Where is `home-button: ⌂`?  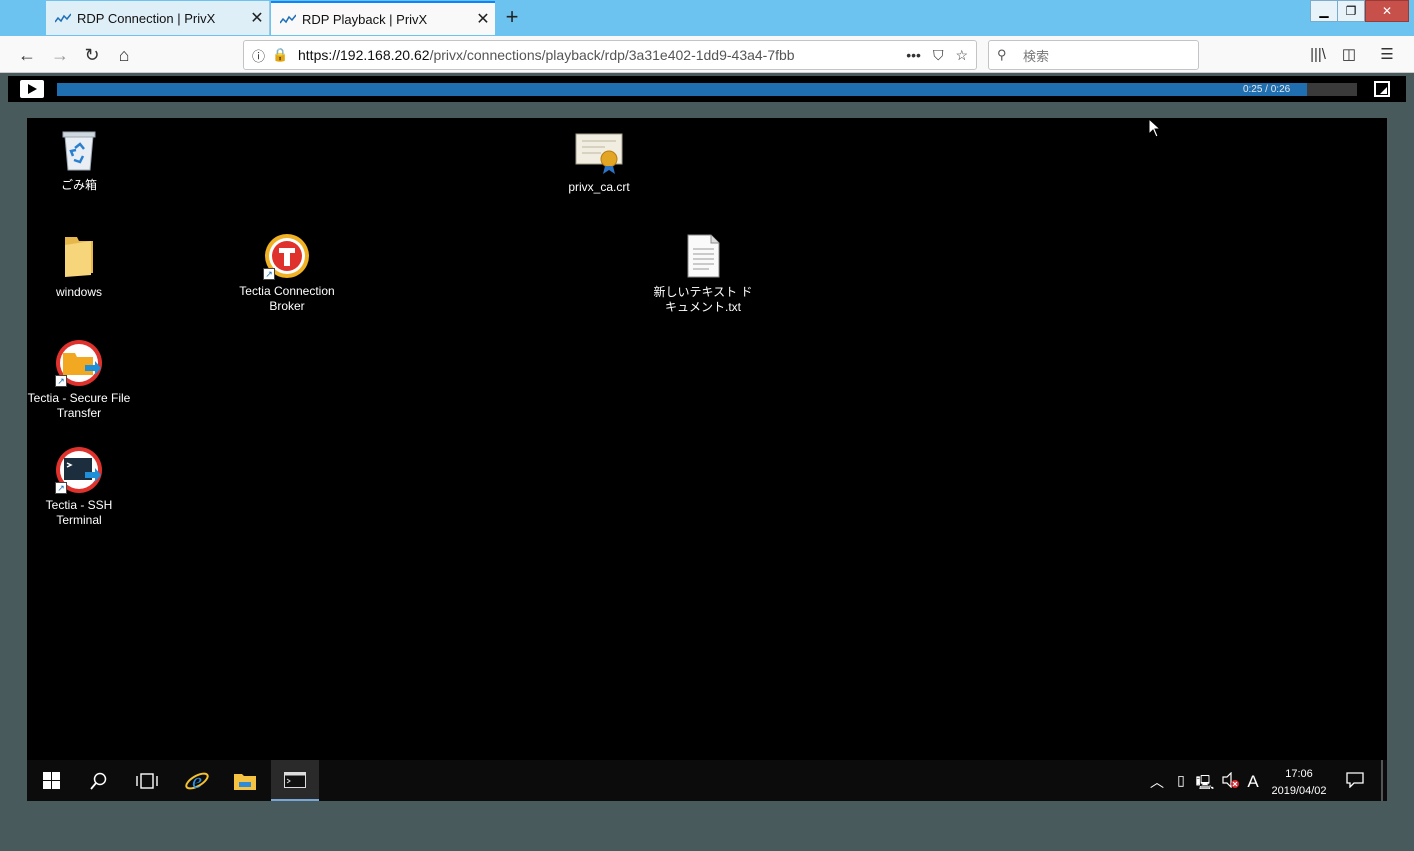 home-button: ⌂ is located at coordinates (124, 55).